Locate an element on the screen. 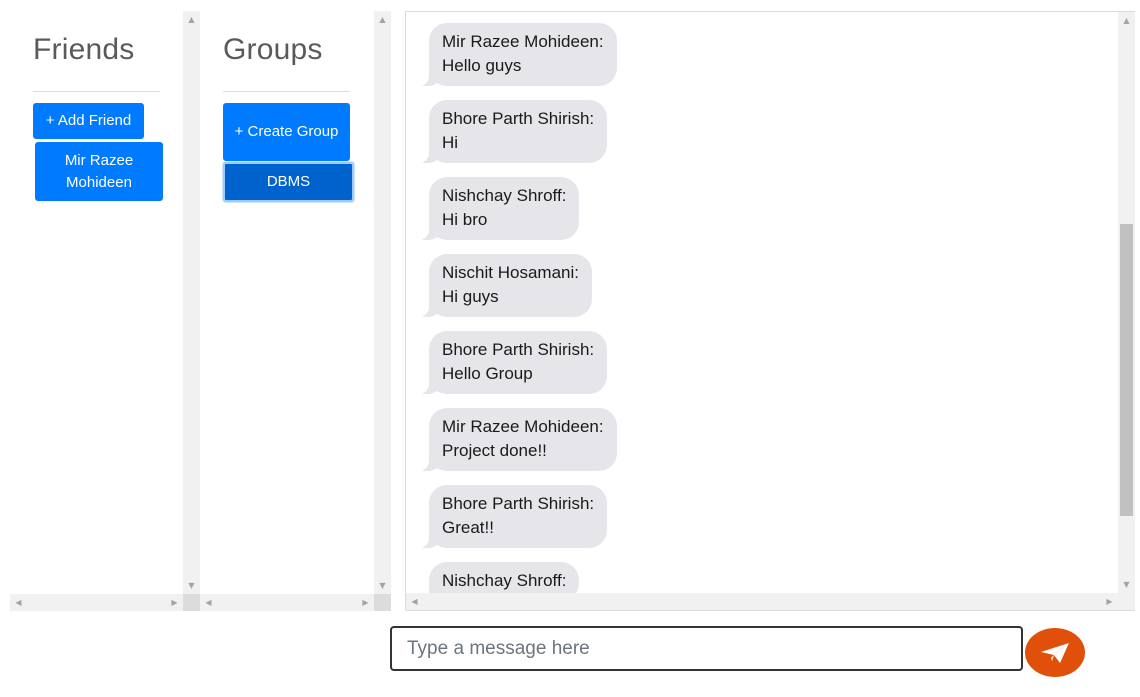  friends-scroll-corner is located at coordinates (191, 602).